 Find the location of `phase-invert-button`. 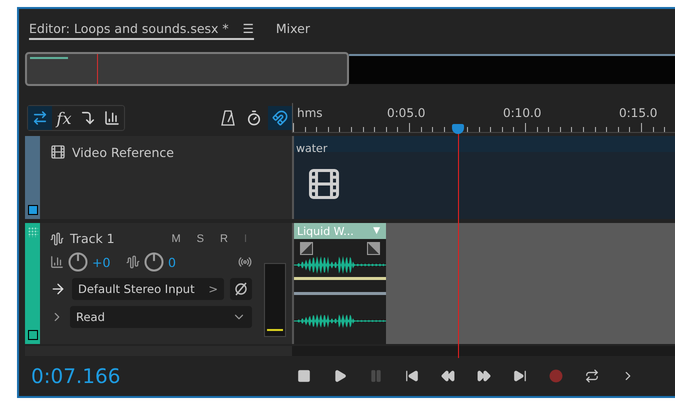

phase-invert-button is located at coordinates (241, 289).